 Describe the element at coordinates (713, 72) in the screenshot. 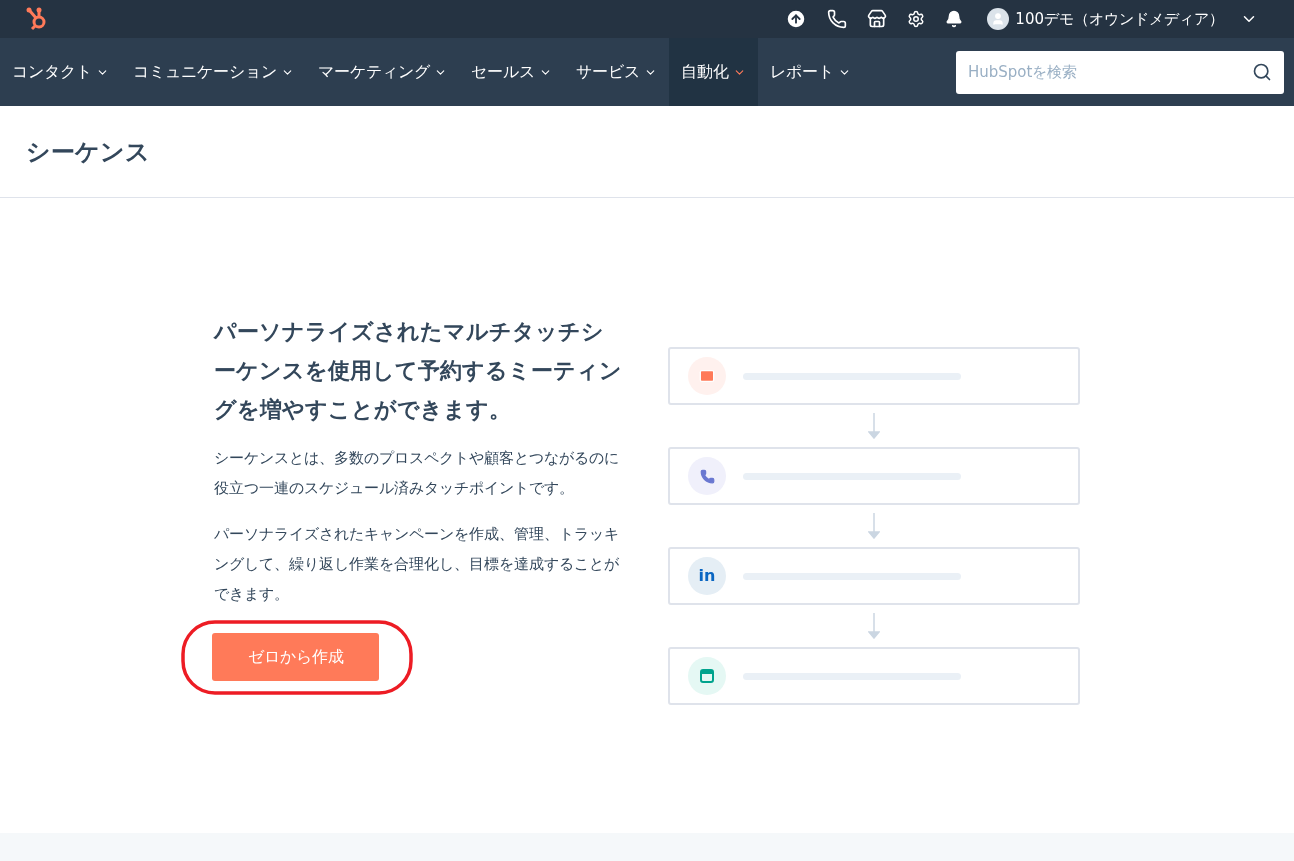

I see `nav-tab: 自動化` at that location.